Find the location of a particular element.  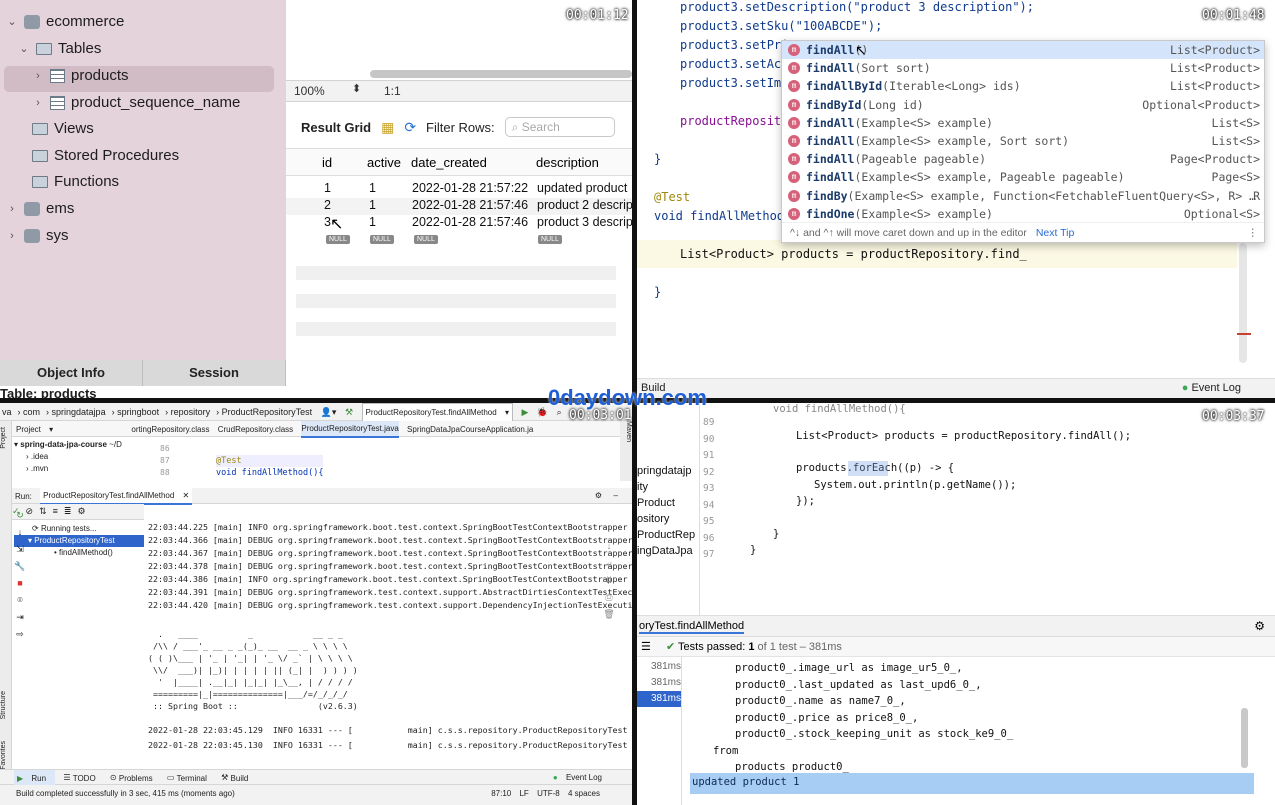

wrench-icon: 🔧 is located at coordinates (20, 566).